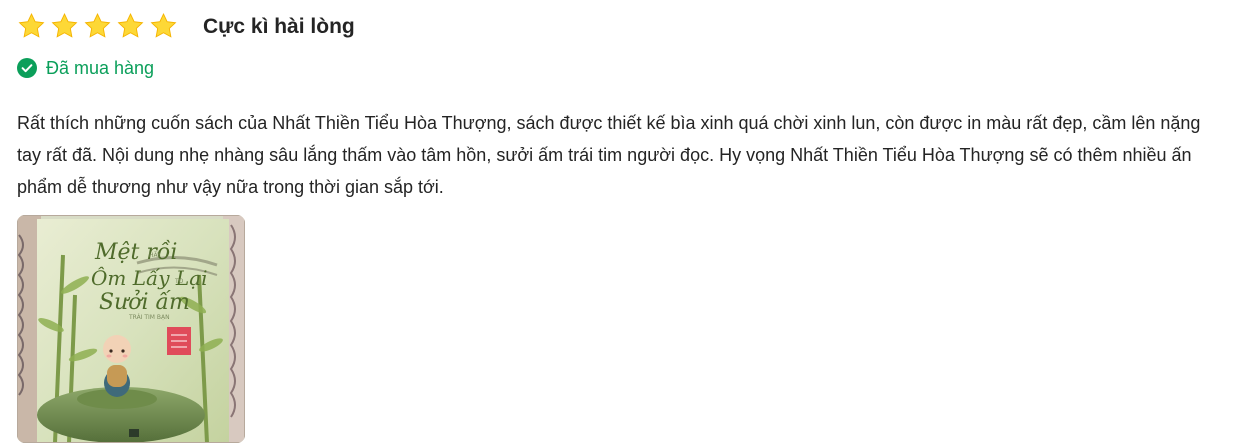 The height and width of the screenshot is (443, 1237). I want to click on star-rating, so click(97, 26).